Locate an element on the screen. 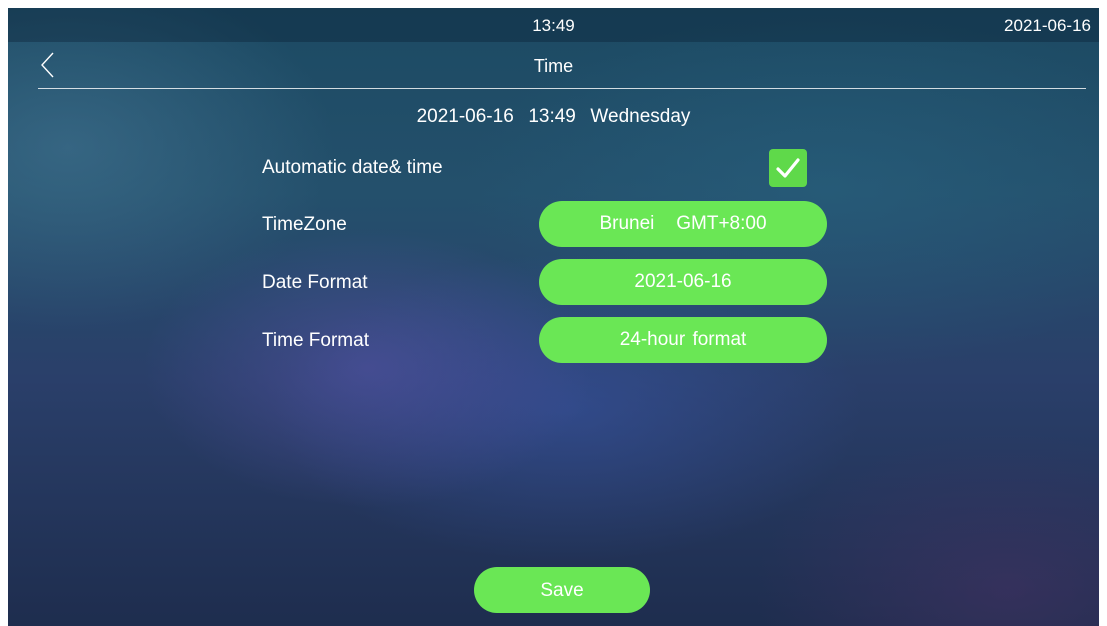 The height and width of the screenshot is (626, 1107). header-divider is located at coordinates (562, 88).